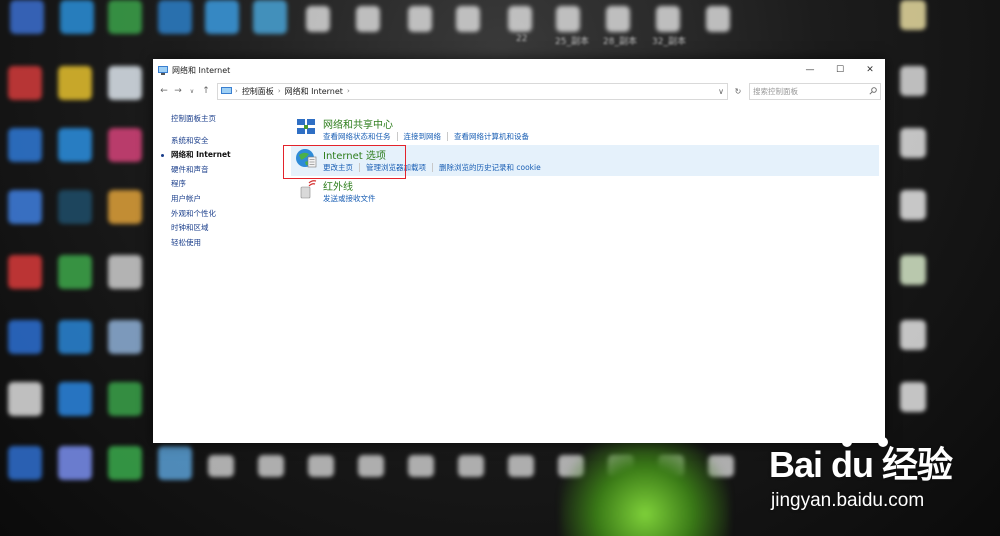  I want to click on title-bar: 网络和 Internet — ☐ ✕, so click(519, 70).